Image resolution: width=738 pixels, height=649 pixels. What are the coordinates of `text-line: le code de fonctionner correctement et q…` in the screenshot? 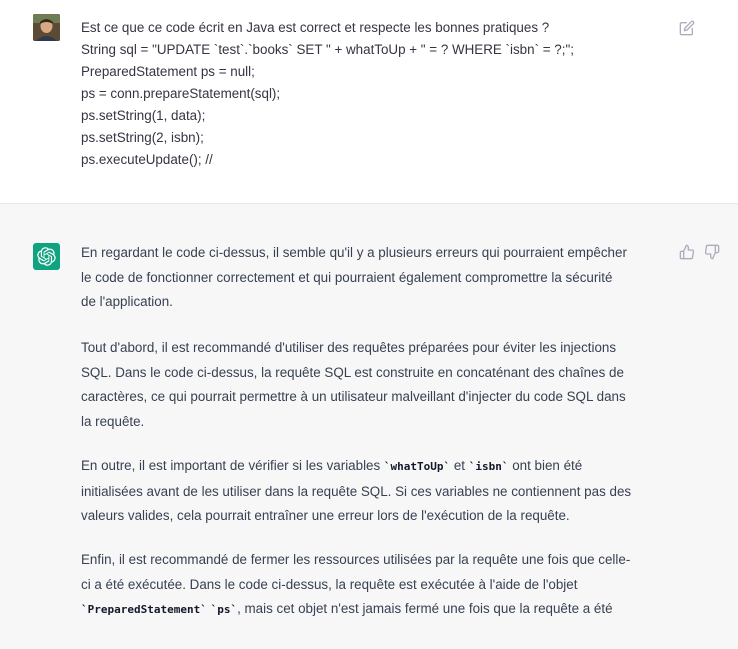 It's located at (347, 277).